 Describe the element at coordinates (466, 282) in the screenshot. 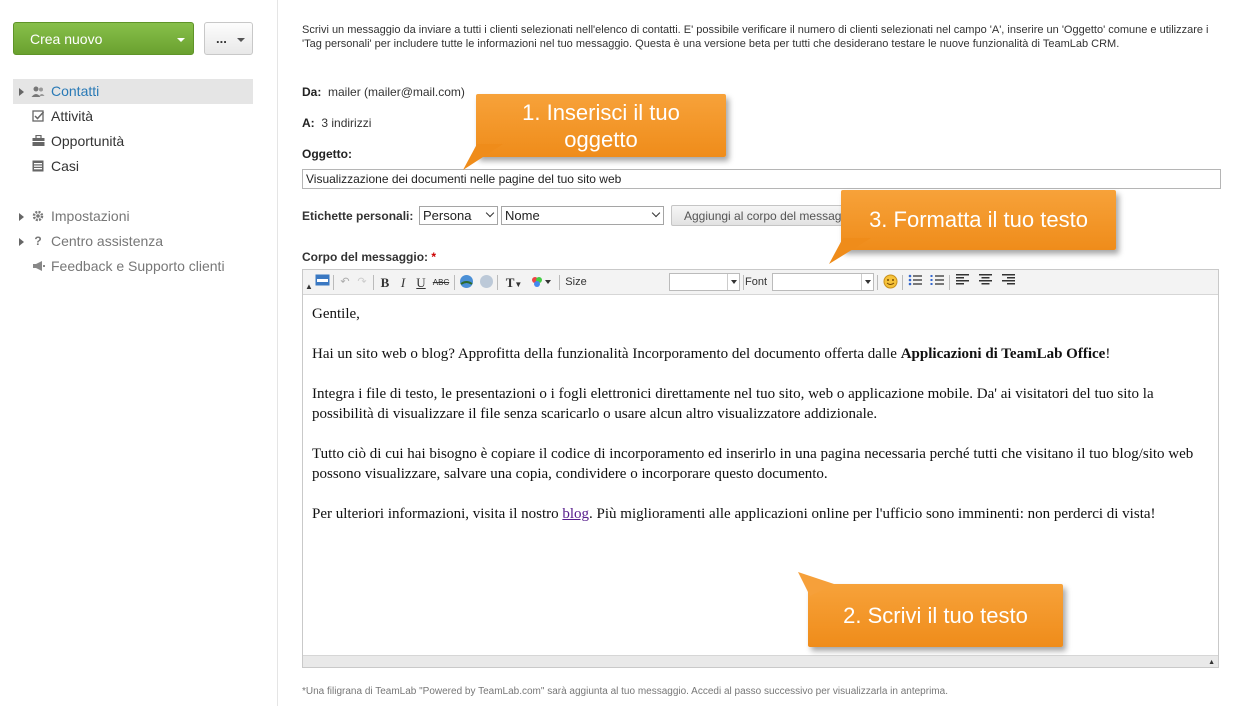

I see `link-icon` at that location.